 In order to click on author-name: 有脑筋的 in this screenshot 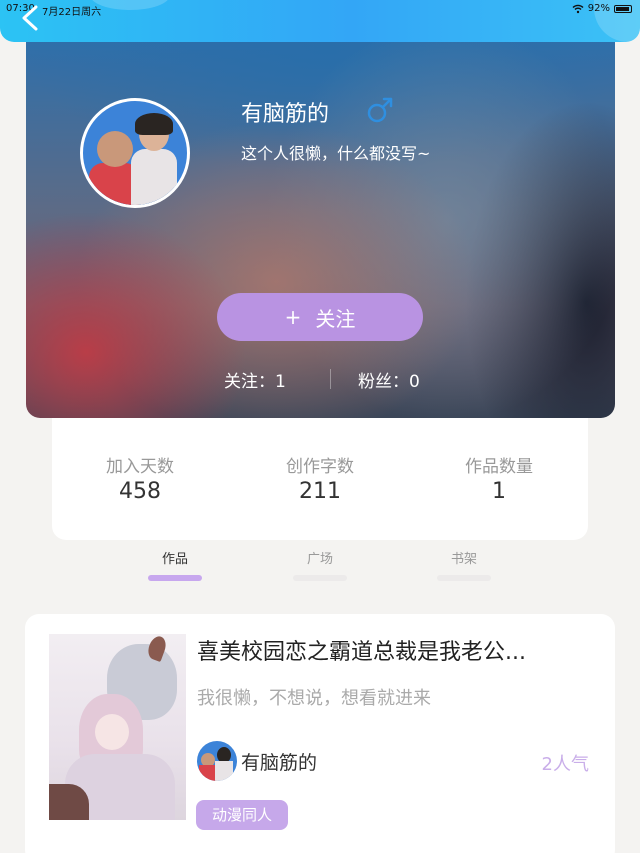, I will do `click(279, 761)`.